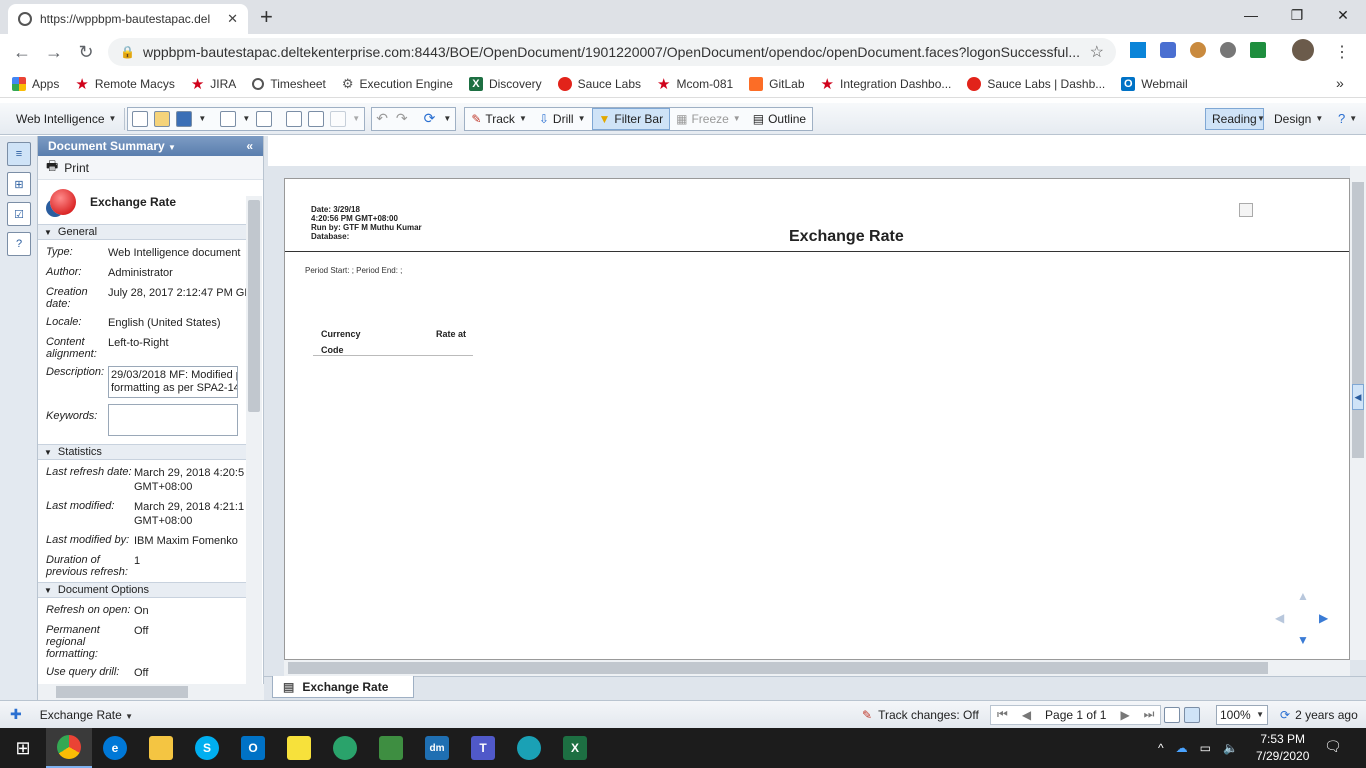  I want to click on report-vscroll-thumb, so click(1358, 320).